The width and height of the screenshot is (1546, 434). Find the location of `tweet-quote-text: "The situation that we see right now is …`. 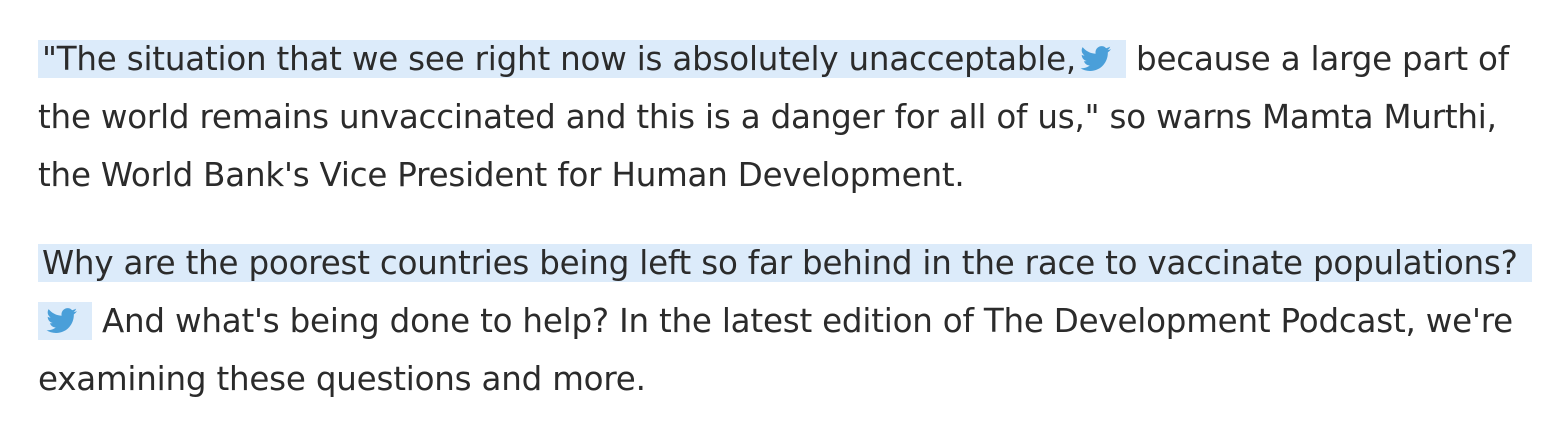

tweet-quote-text: "The situation that we see right now is … is located at coordinates (559, 59).